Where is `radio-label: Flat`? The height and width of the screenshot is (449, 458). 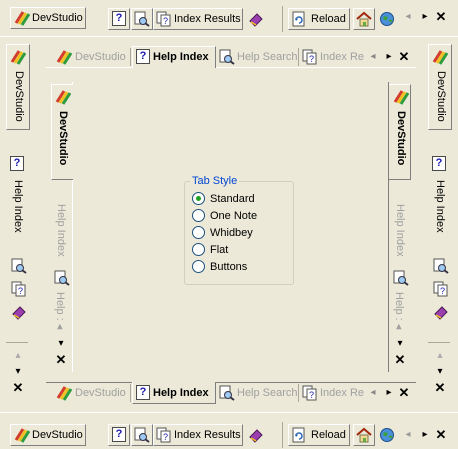 radio-label: Flat is located at coordinates (219, 250).